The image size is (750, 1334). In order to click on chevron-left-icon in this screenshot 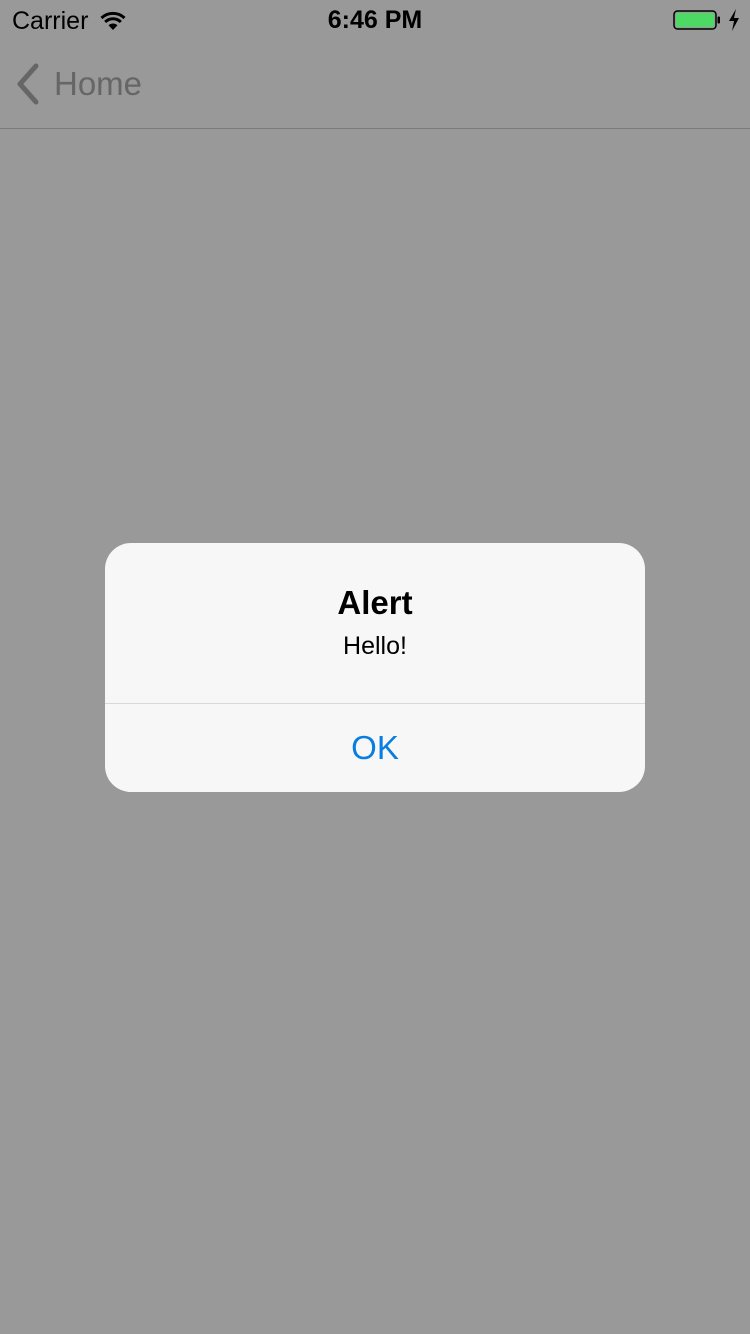, I will do `click(28, 84)`.